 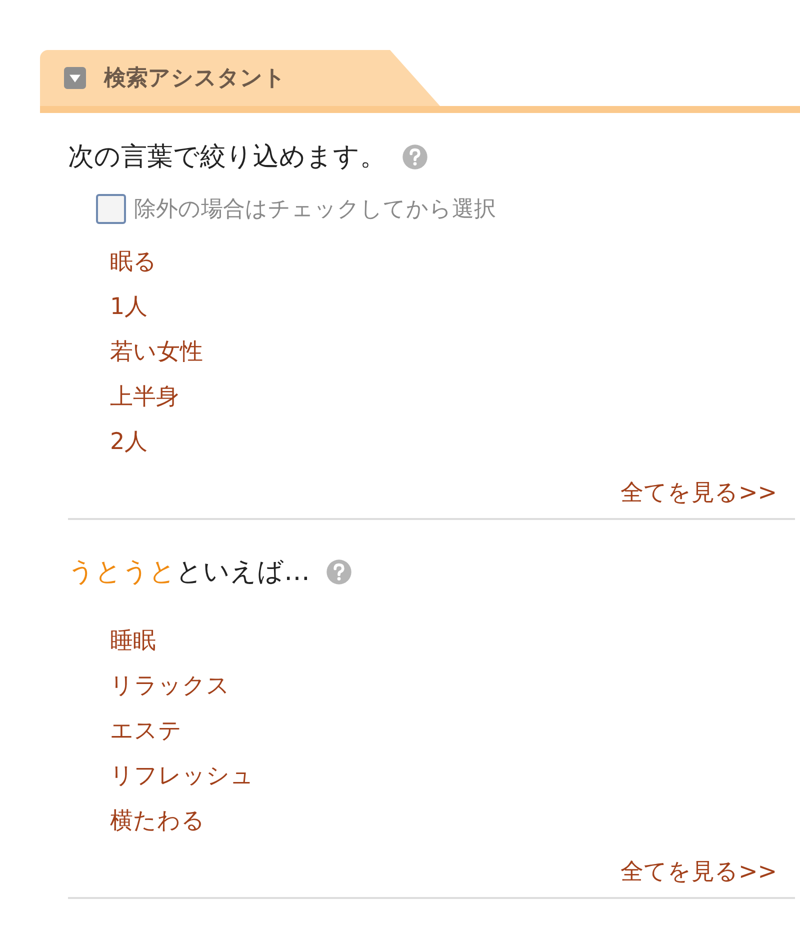 What do you see at coordinates (157, 821) in the screenshot?
I see `keyword-link: 横たわる` at bounding box center [157, 821].